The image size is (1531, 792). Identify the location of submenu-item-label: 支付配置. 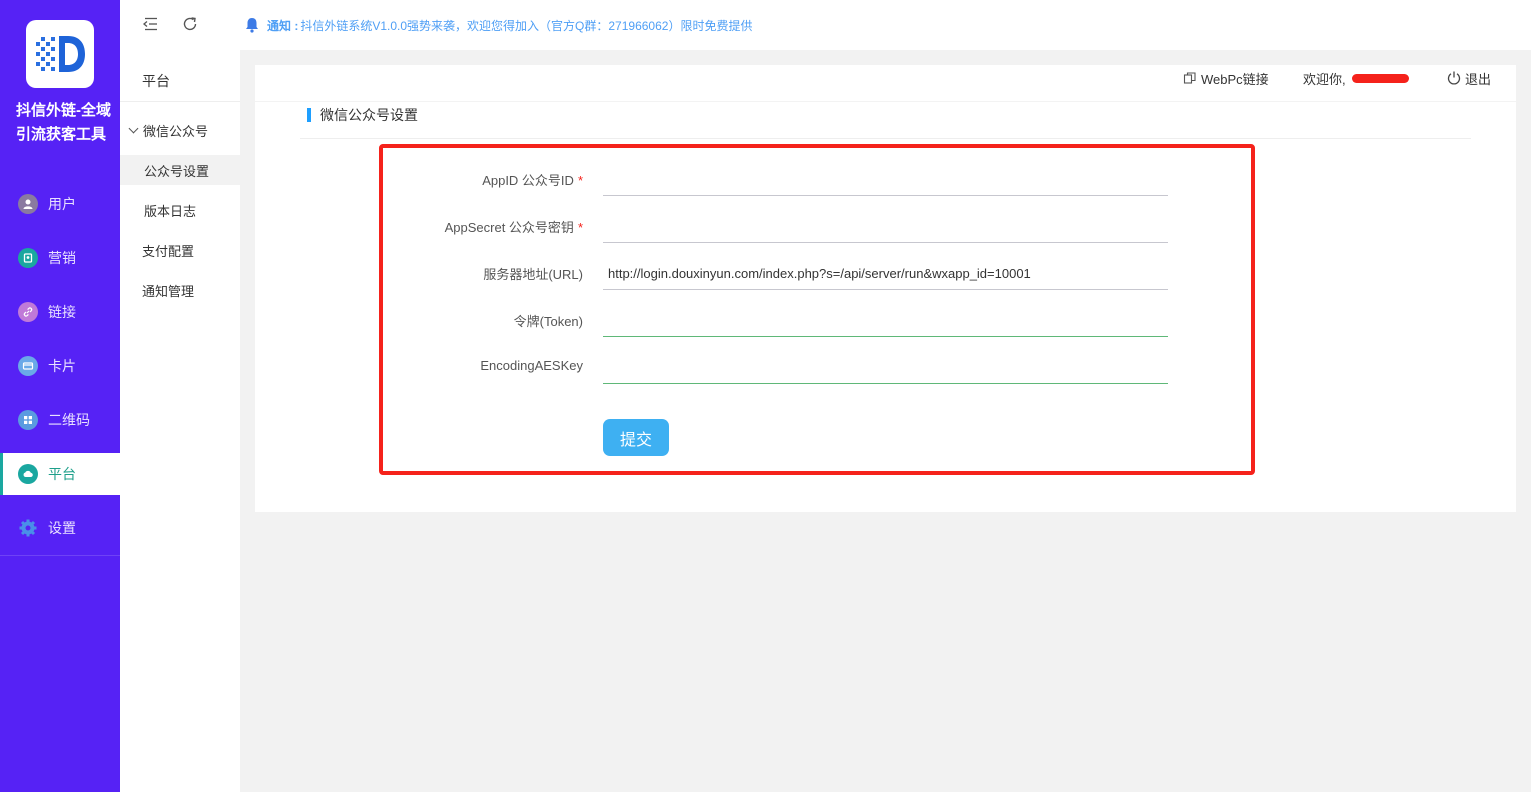
(168, 251).